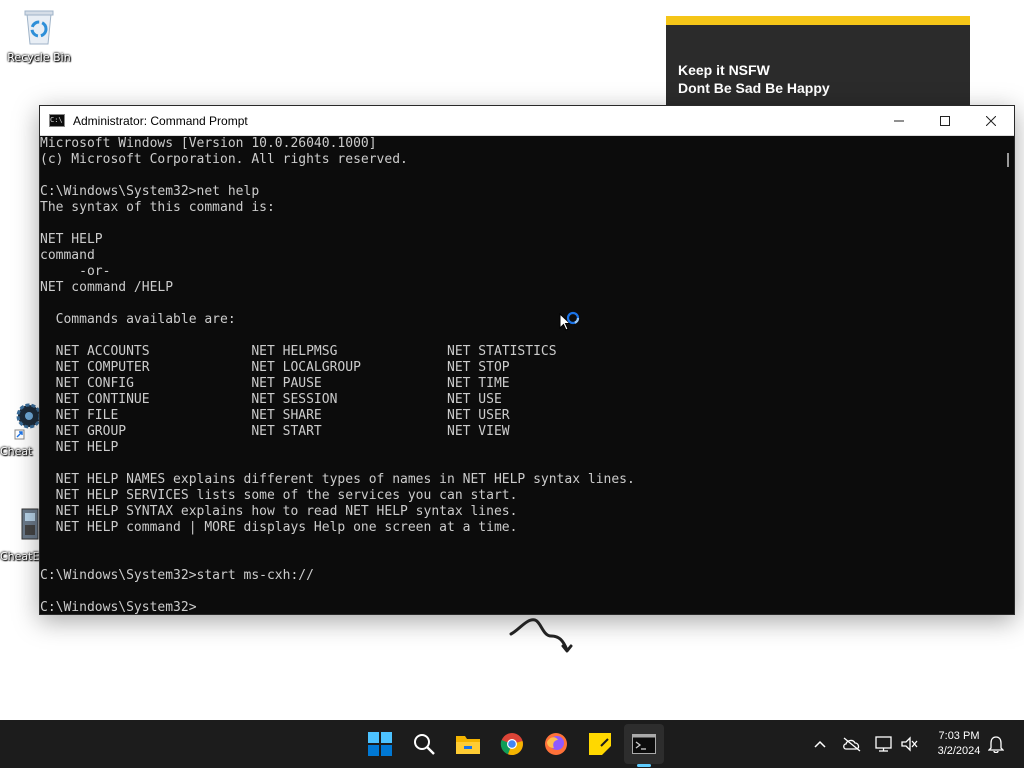  I want to click on volume-tray-button, so click(910, 744).